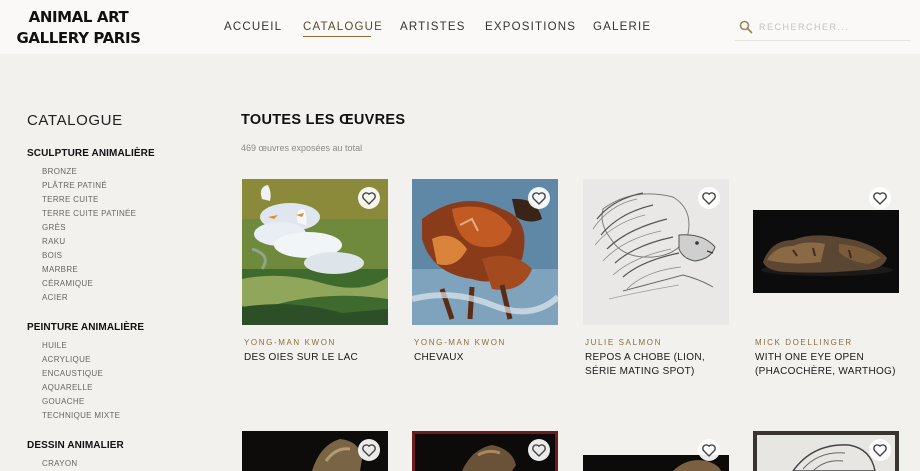 The height and width of the screenshot is (471, 920). Describe the element at coordinates (66, 359) in the screenshot. I see `sidebar-item-acrylique: ACRYLIQUE` at that location.